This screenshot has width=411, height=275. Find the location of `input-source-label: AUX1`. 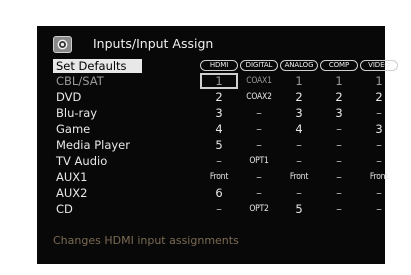

input-source-label: AUX1 is located at coordinates (72, 177).